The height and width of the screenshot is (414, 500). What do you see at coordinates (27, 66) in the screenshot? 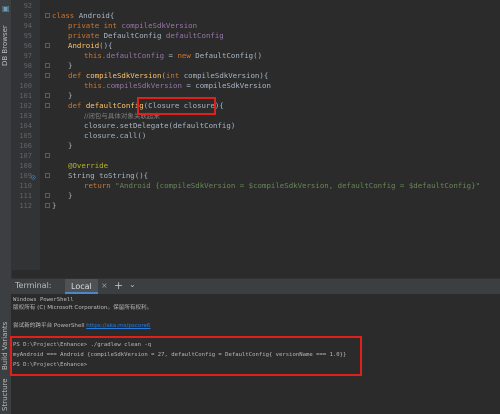
I see `line-number: 98` at bounding box center [27, 66].